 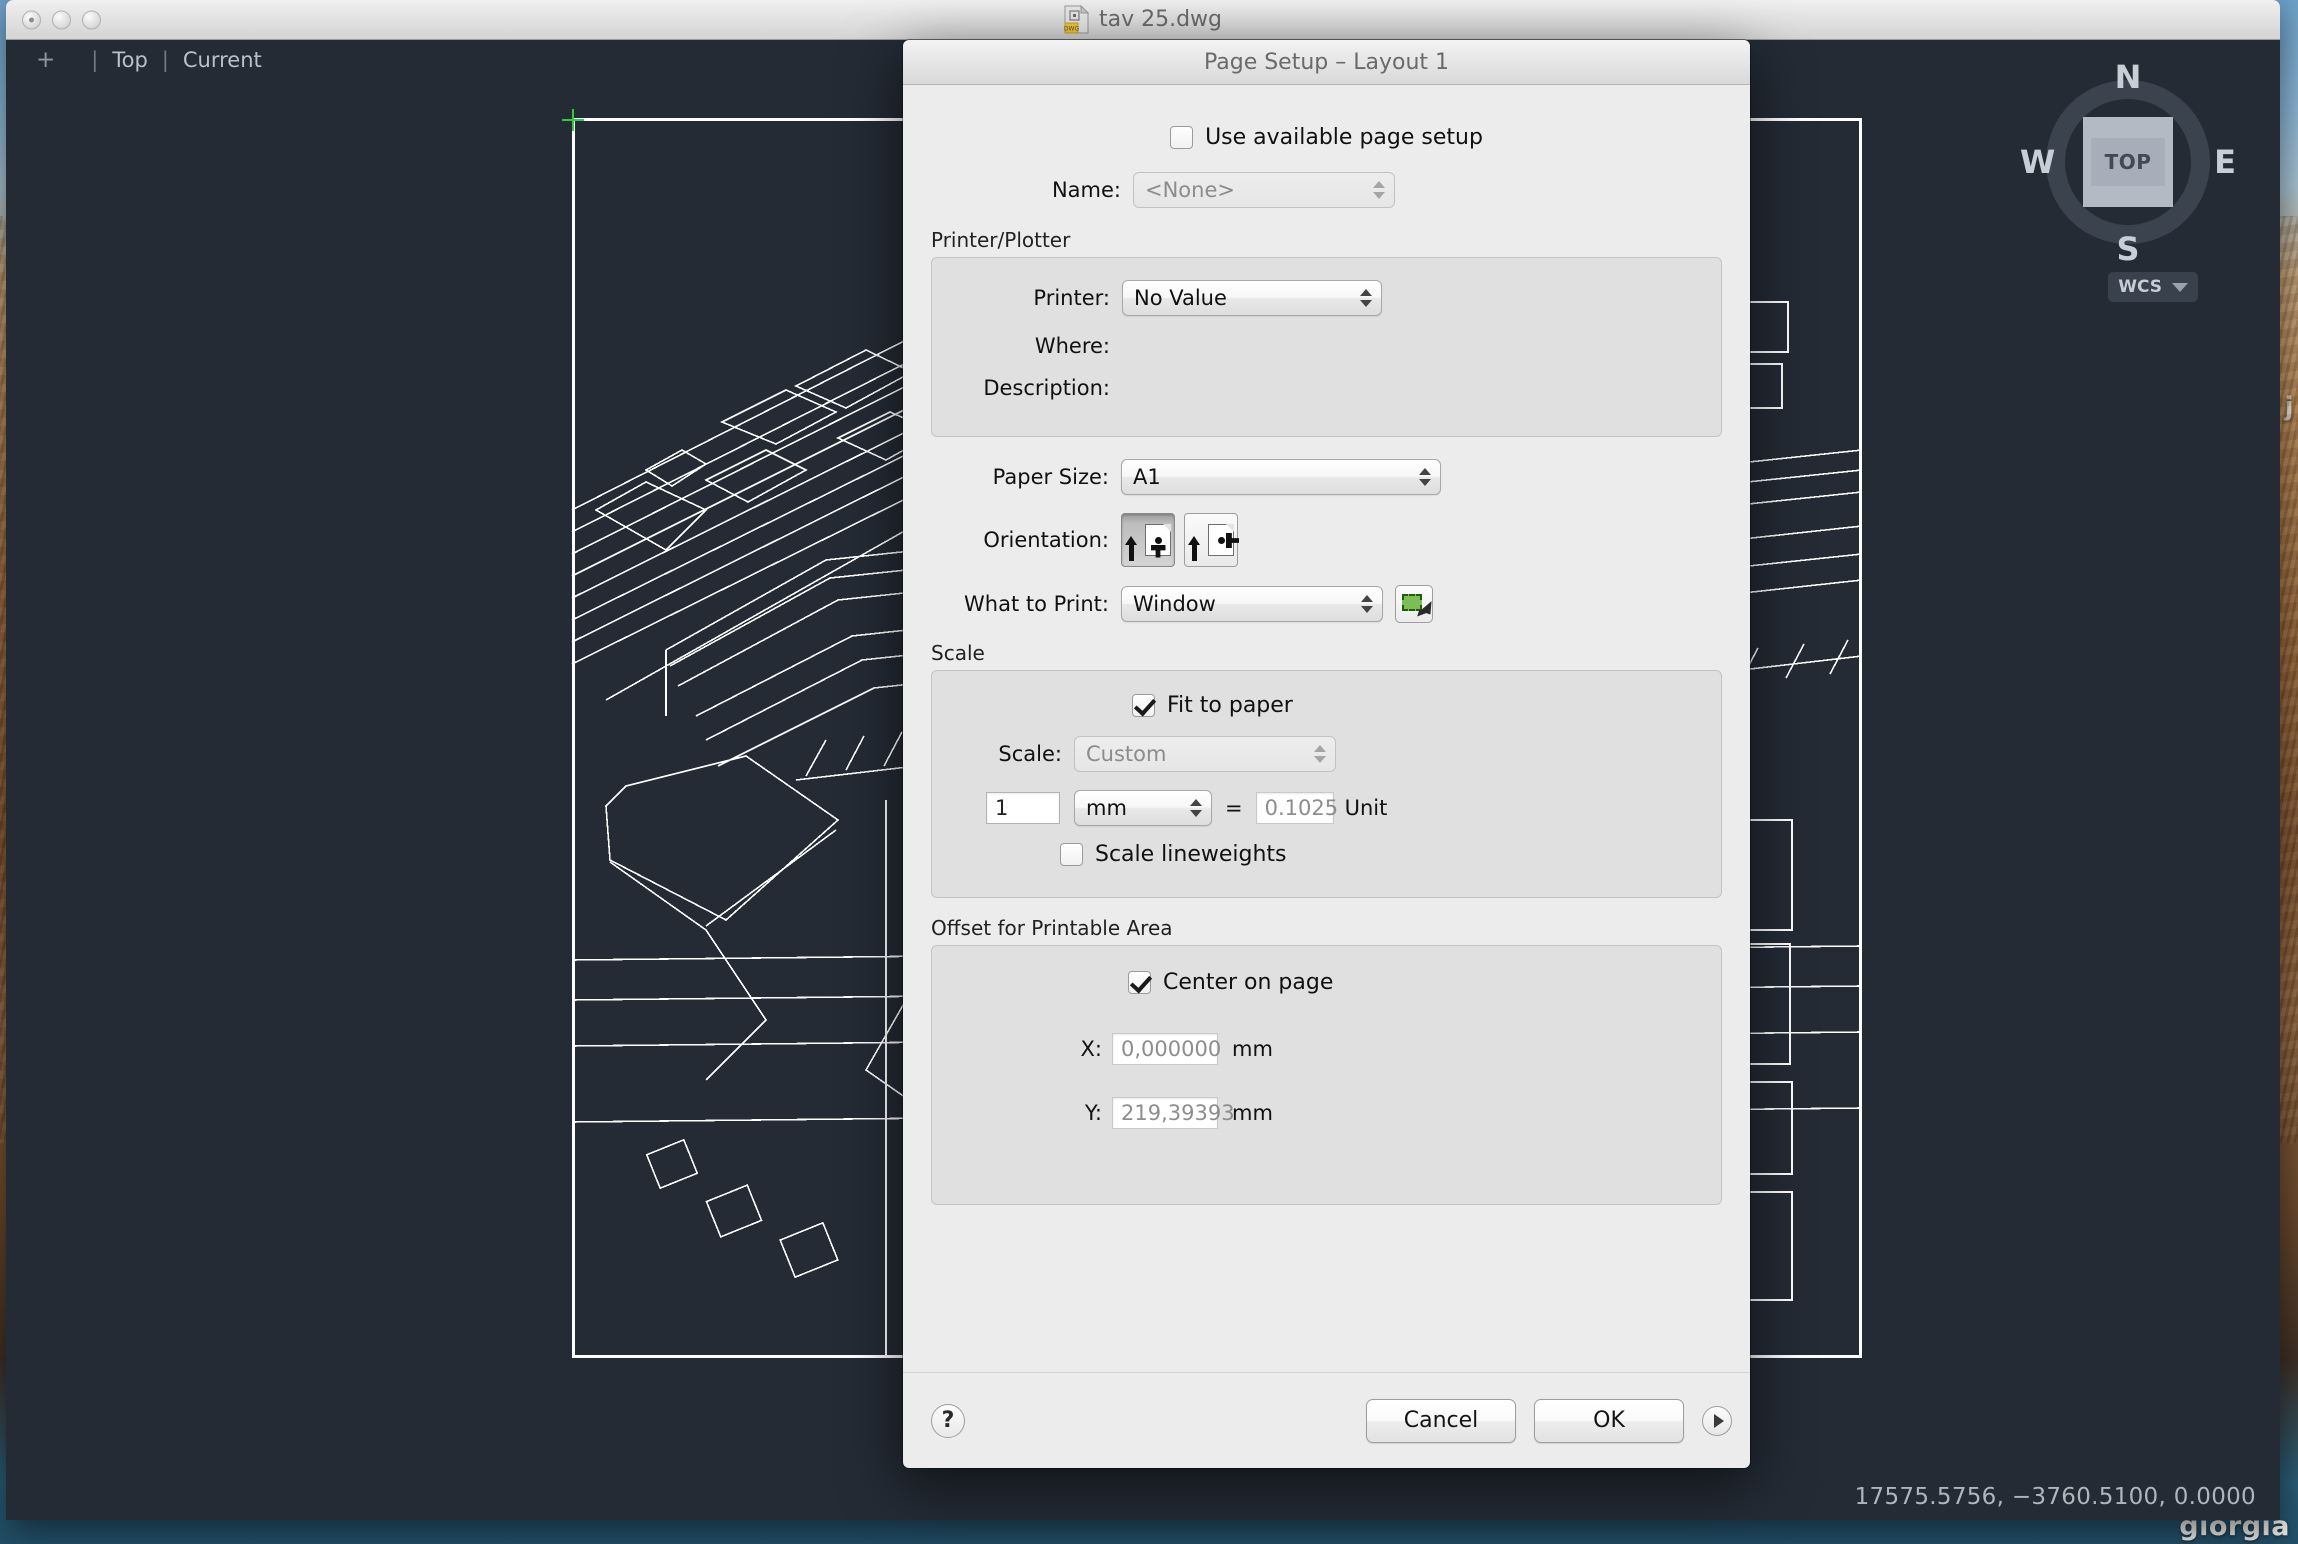 What do you see at coordinates (2127, 249) in the screenshot?
I see `viewcube-south-label: S` at bounding box center [2127, 249].